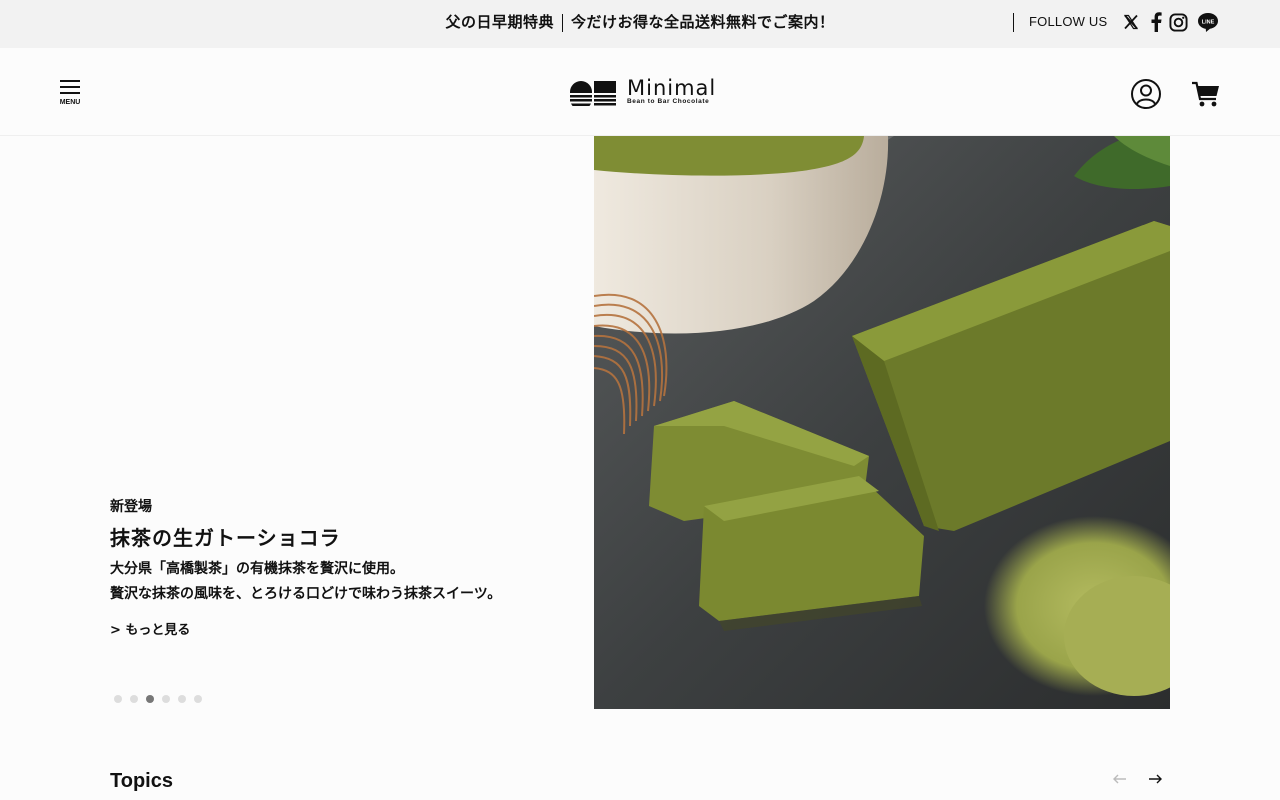 The height and width of the screenshot is (800, 1280). I want to click on topics-prev-button, so click(1120, 779).